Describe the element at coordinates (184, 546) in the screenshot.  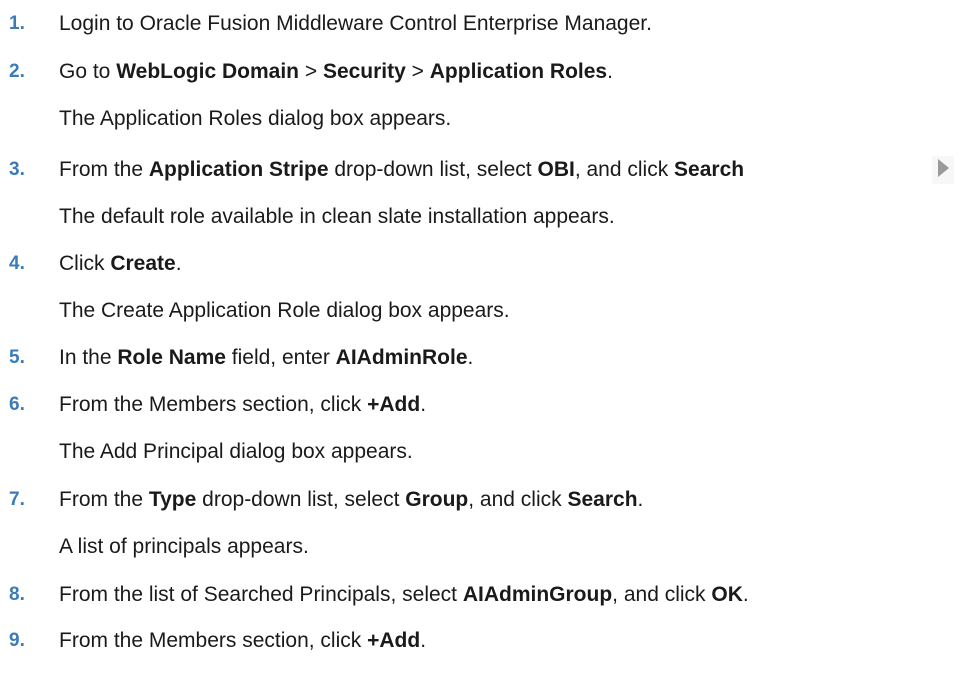
I see `step-result: A list of principals appears.` at that location.